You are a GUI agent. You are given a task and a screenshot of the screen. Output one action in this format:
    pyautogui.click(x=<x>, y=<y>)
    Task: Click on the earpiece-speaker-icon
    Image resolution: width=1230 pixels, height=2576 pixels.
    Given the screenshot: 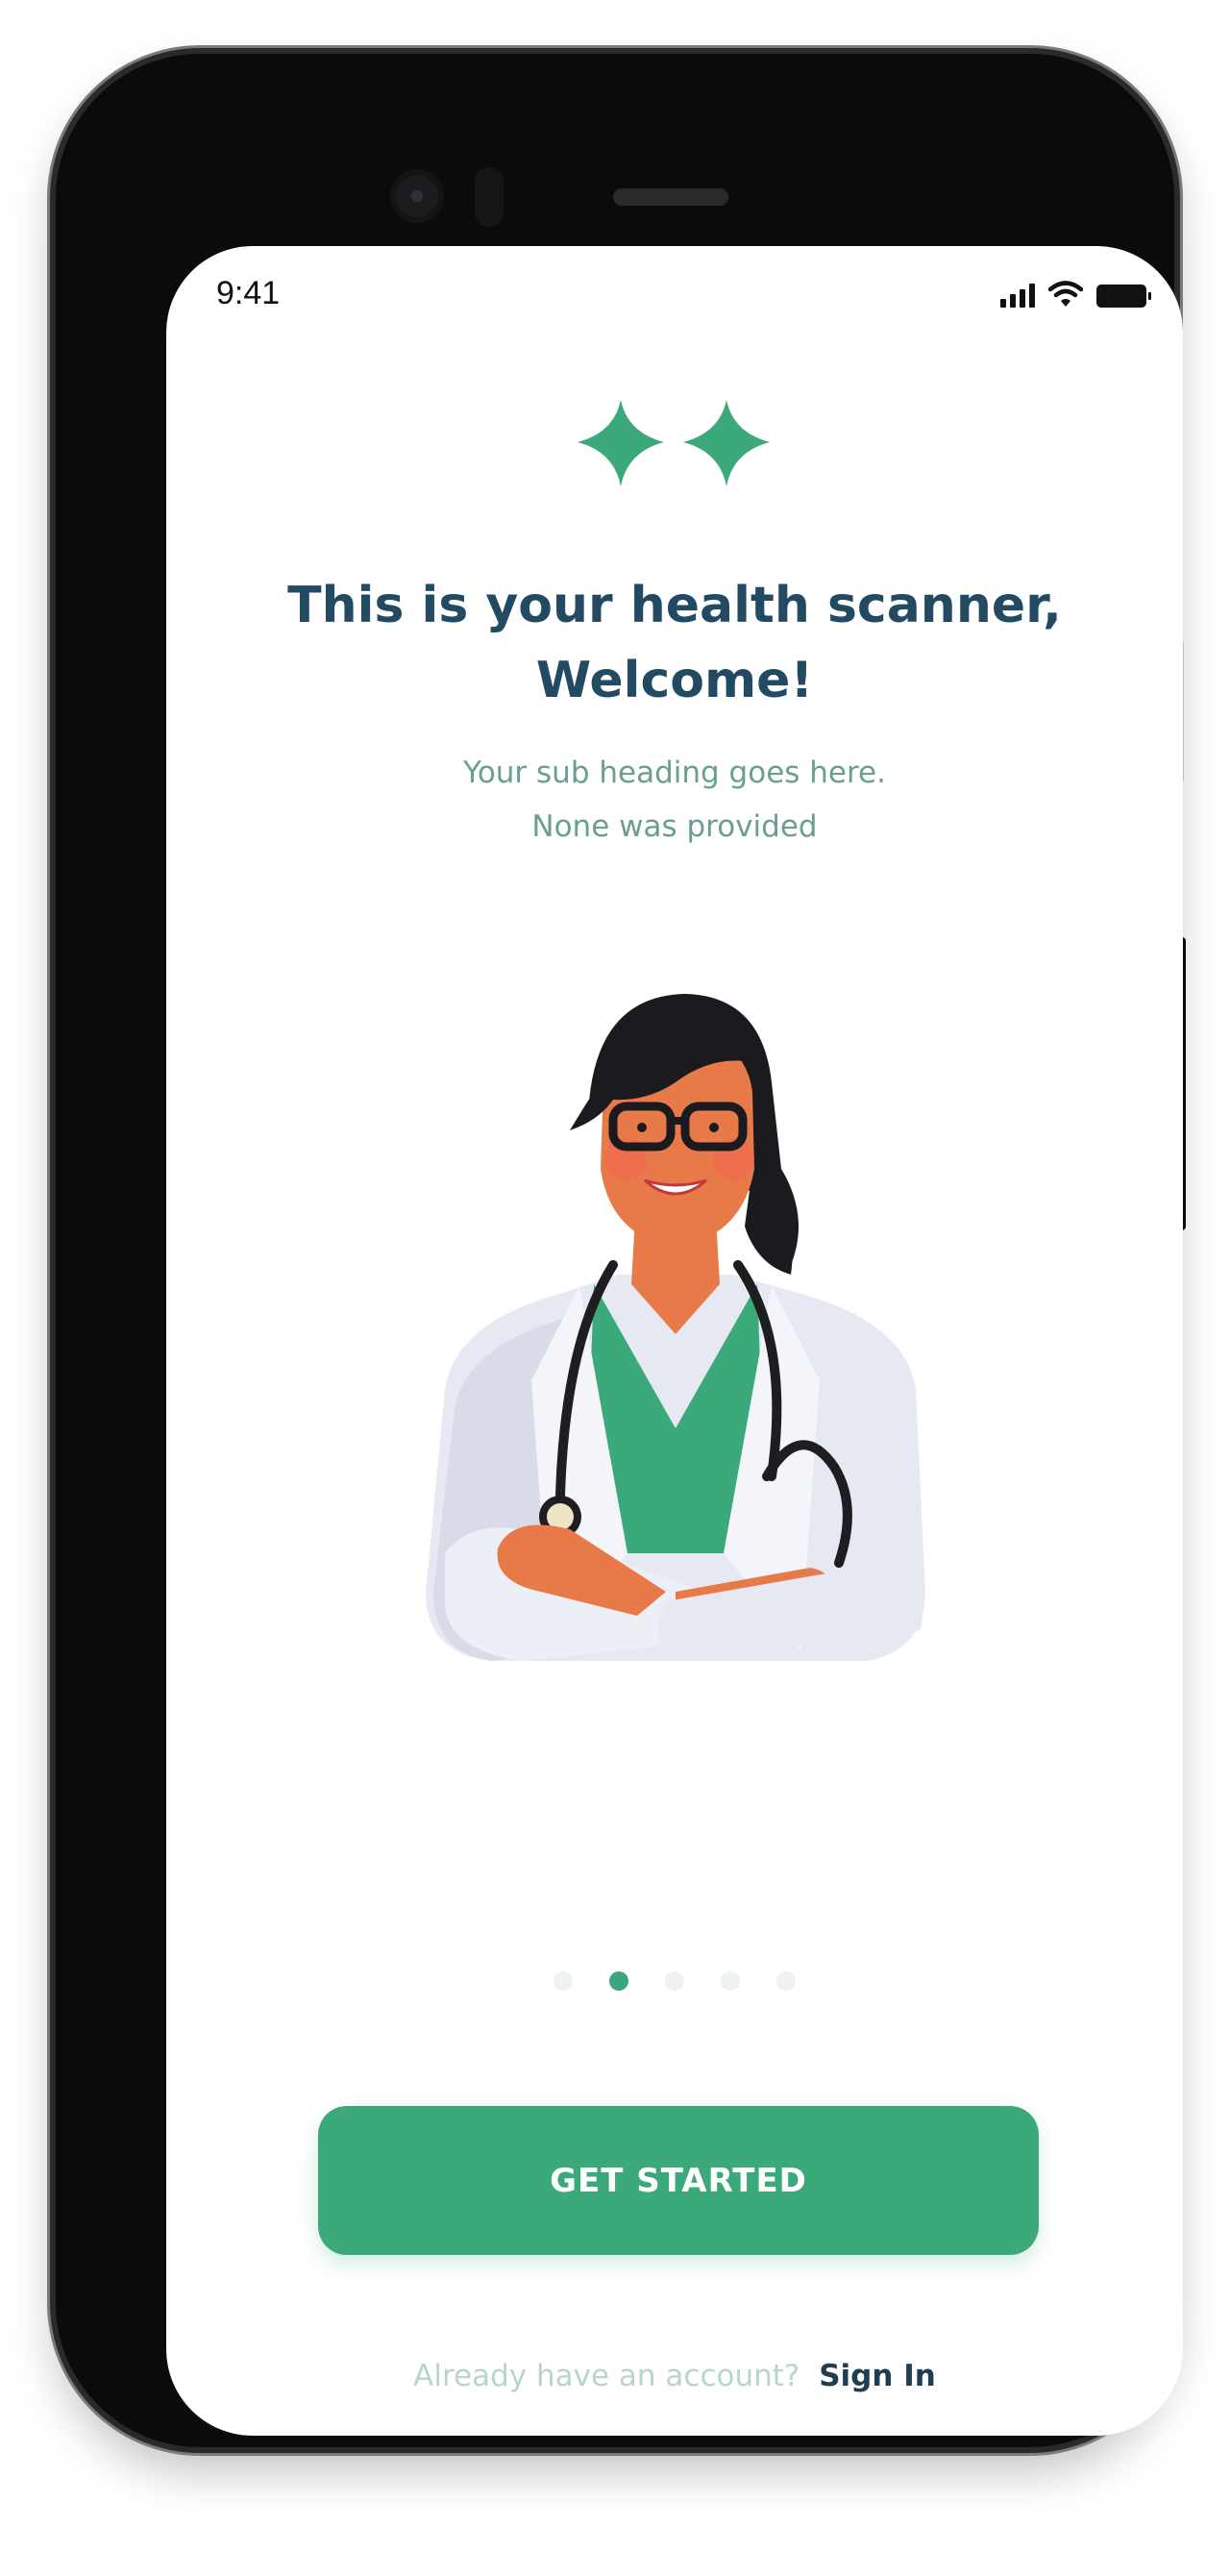 What is the action you would take?
    pyautogui.click(x=671, y=197)
    